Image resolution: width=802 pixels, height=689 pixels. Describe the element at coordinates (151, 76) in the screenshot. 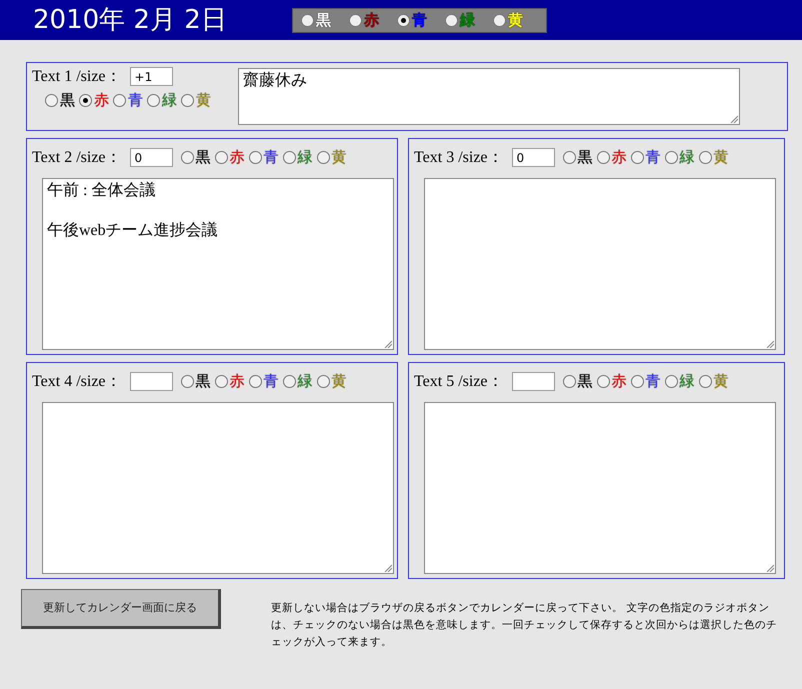

I see `size-field: +1` at that location.